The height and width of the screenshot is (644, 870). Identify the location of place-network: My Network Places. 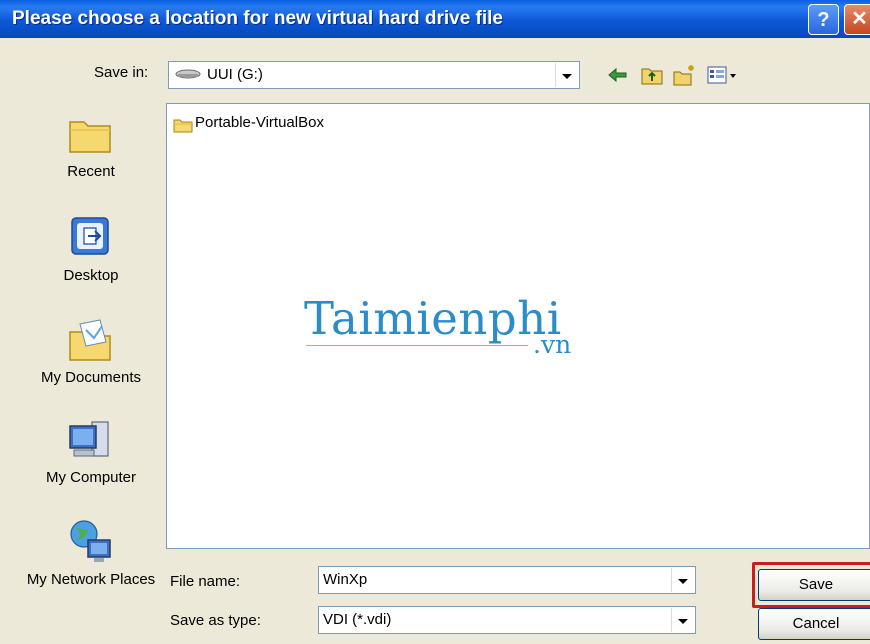
(91, 568).